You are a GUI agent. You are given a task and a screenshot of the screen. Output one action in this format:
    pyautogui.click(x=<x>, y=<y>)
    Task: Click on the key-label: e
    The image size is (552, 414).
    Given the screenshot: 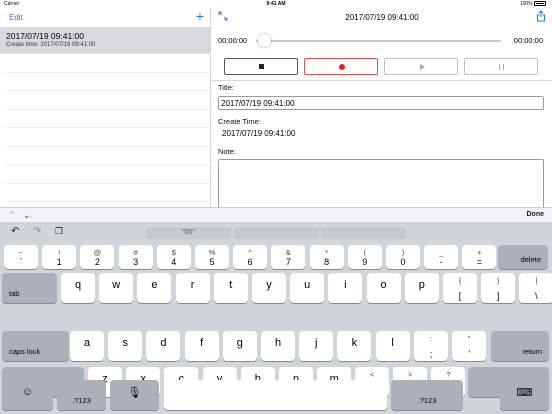 What is the action you would take?
    pyautogui.click(x=154, y=285)
    